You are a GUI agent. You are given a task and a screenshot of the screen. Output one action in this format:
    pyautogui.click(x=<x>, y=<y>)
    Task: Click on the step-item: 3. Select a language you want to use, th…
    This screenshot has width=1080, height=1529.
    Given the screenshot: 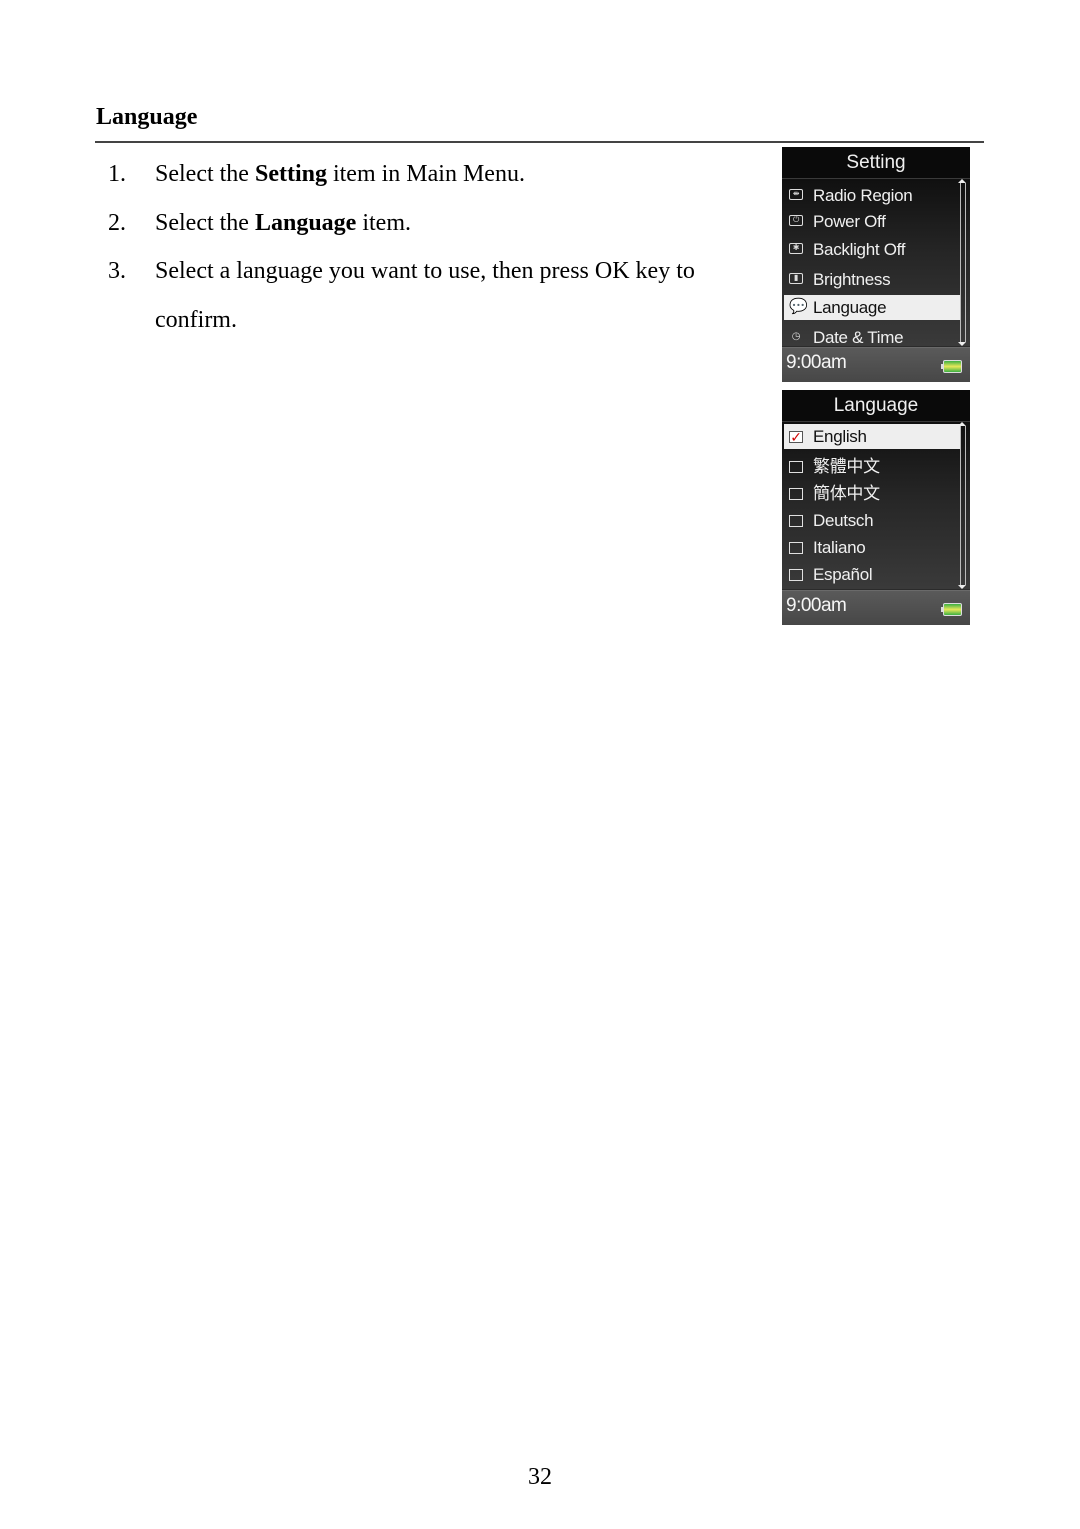 What is the action you would take?
    pyautogui.click(x=428, y=295)
    